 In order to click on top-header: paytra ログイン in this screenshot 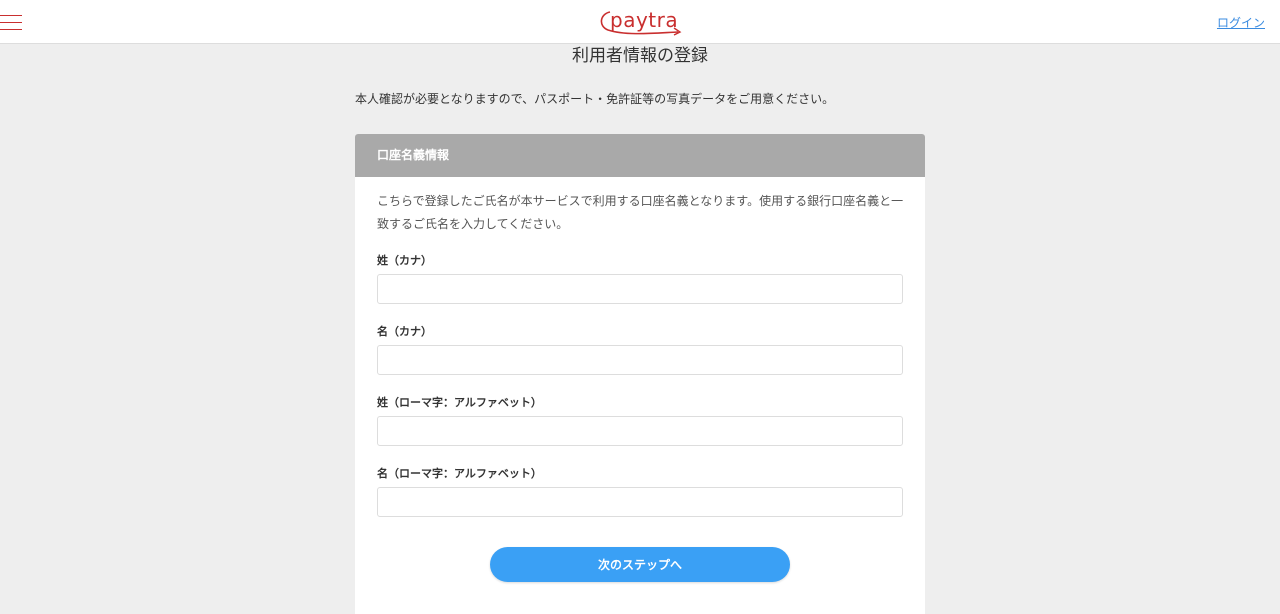, I will do `click(640, 22)`.